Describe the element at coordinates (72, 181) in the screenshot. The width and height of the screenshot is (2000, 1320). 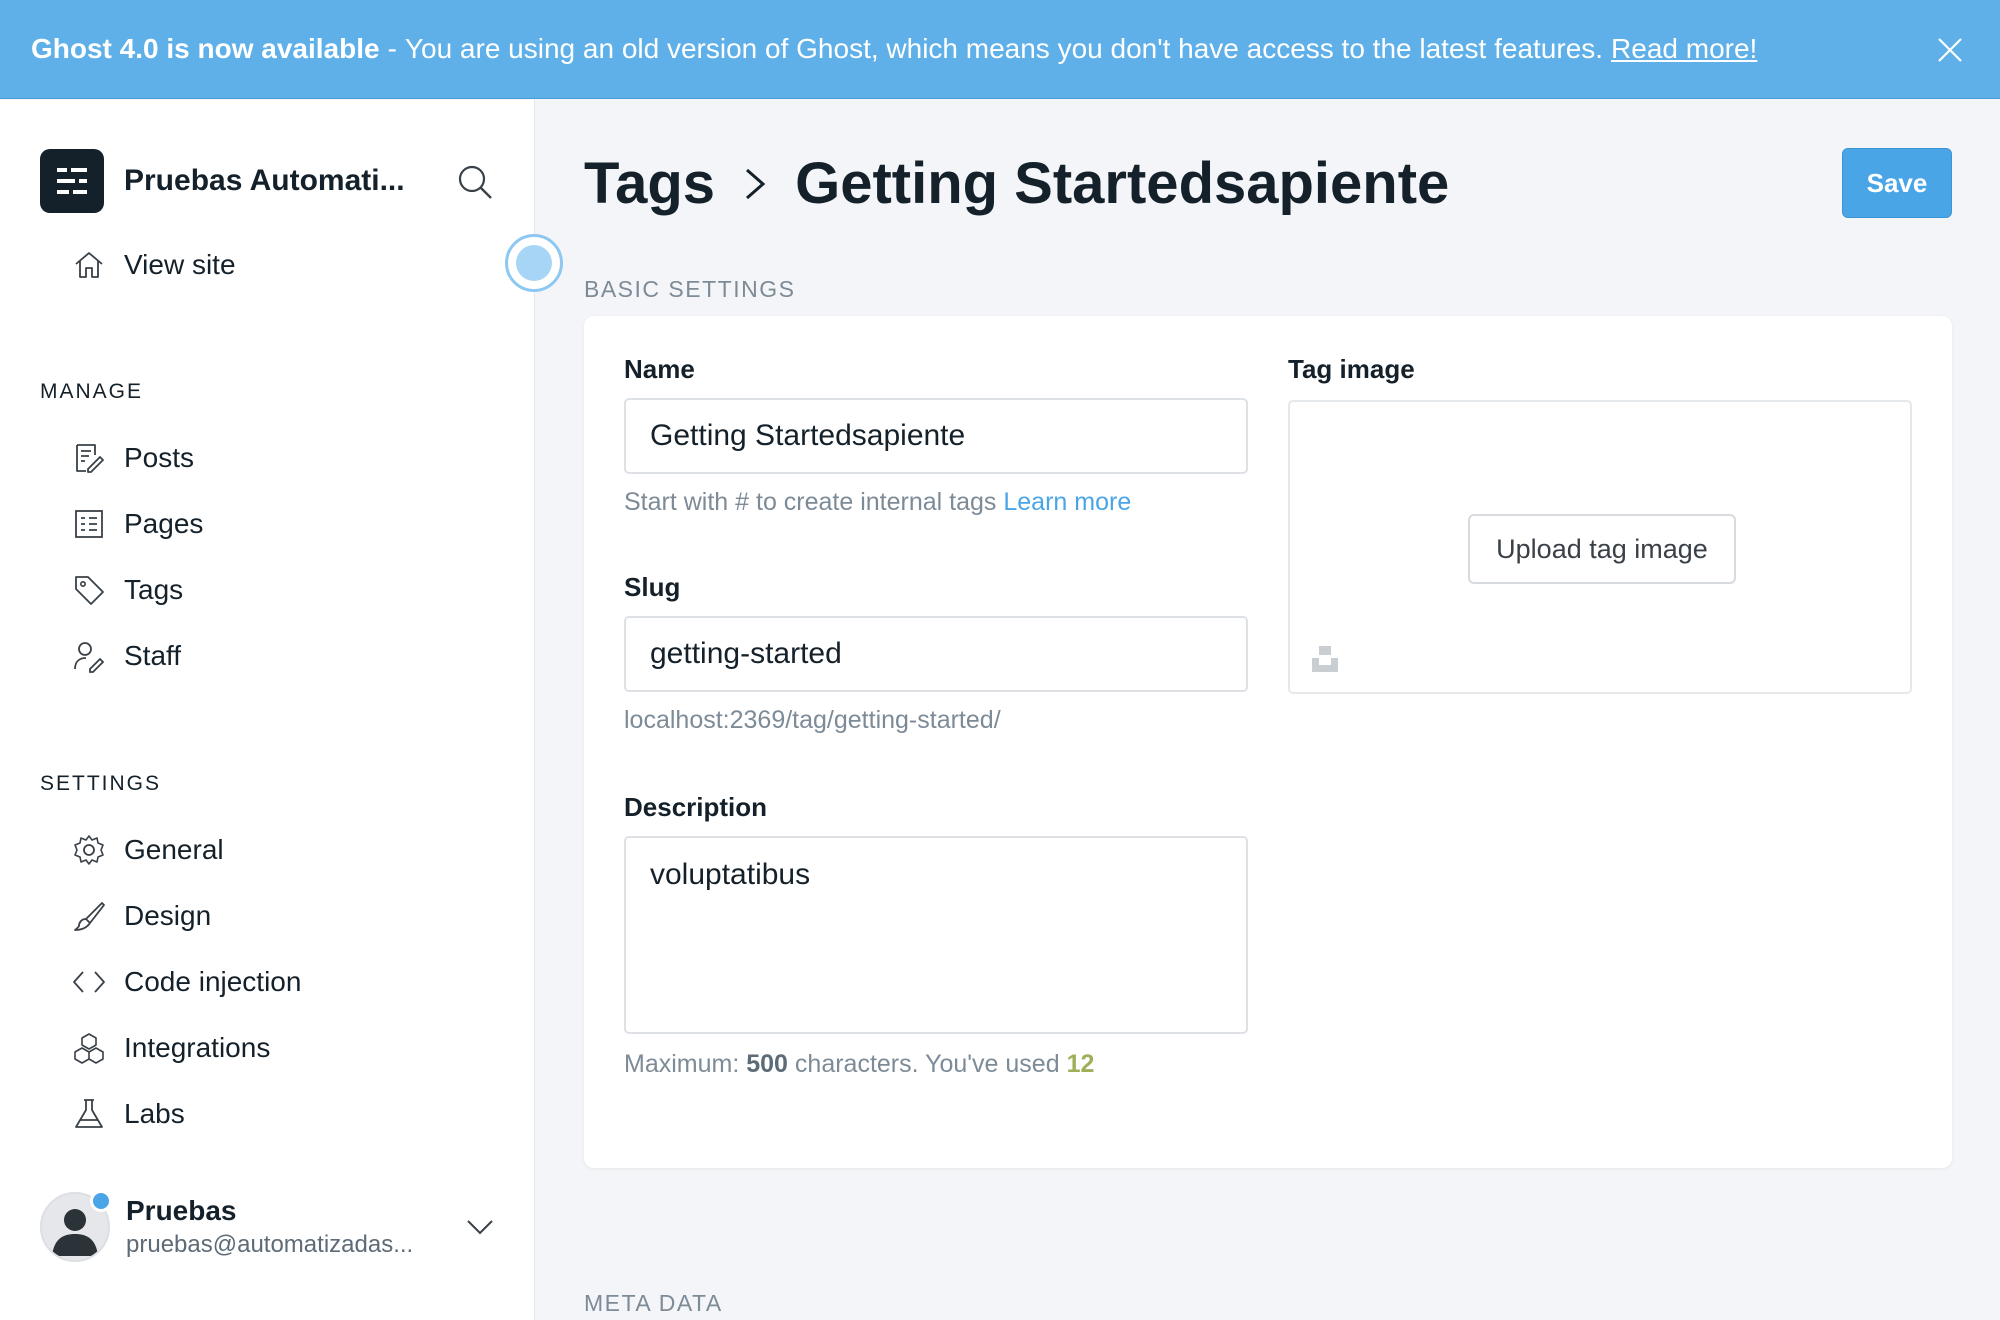
I see `site-logo-icon` at that location.